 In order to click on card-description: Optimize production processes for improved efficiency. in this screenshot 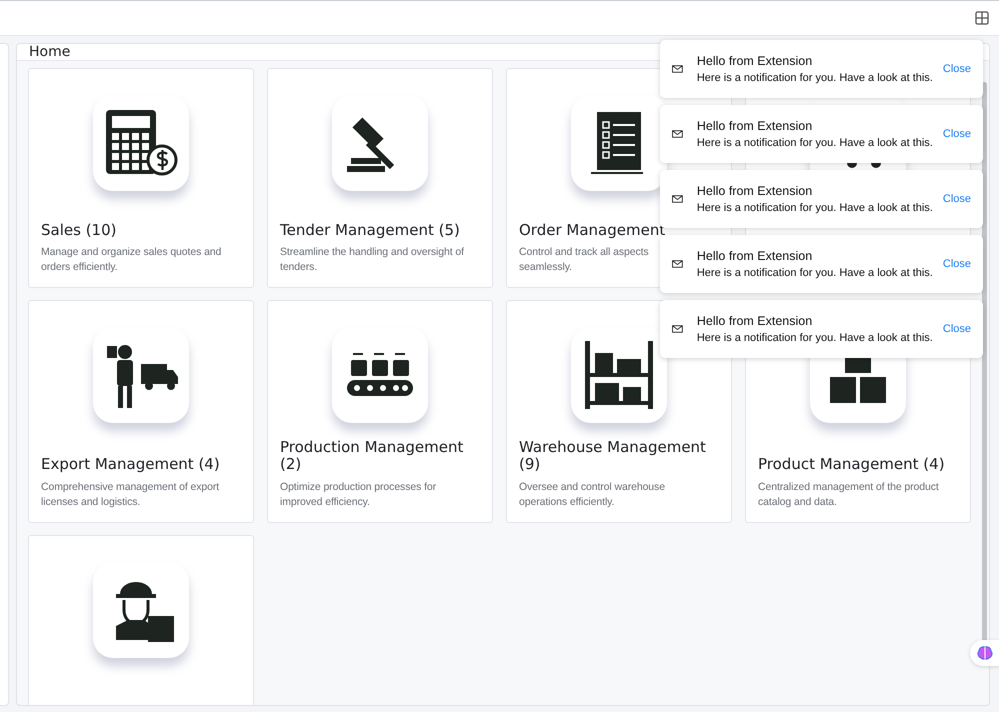, I will do `click(358, 495)`.